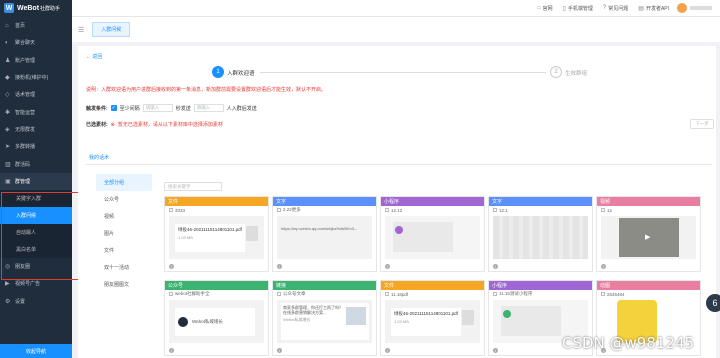  What do you see at coordinates (124, 233) in the screenshot?
I see `category-item: 图片` at bounding box center [124, 233].